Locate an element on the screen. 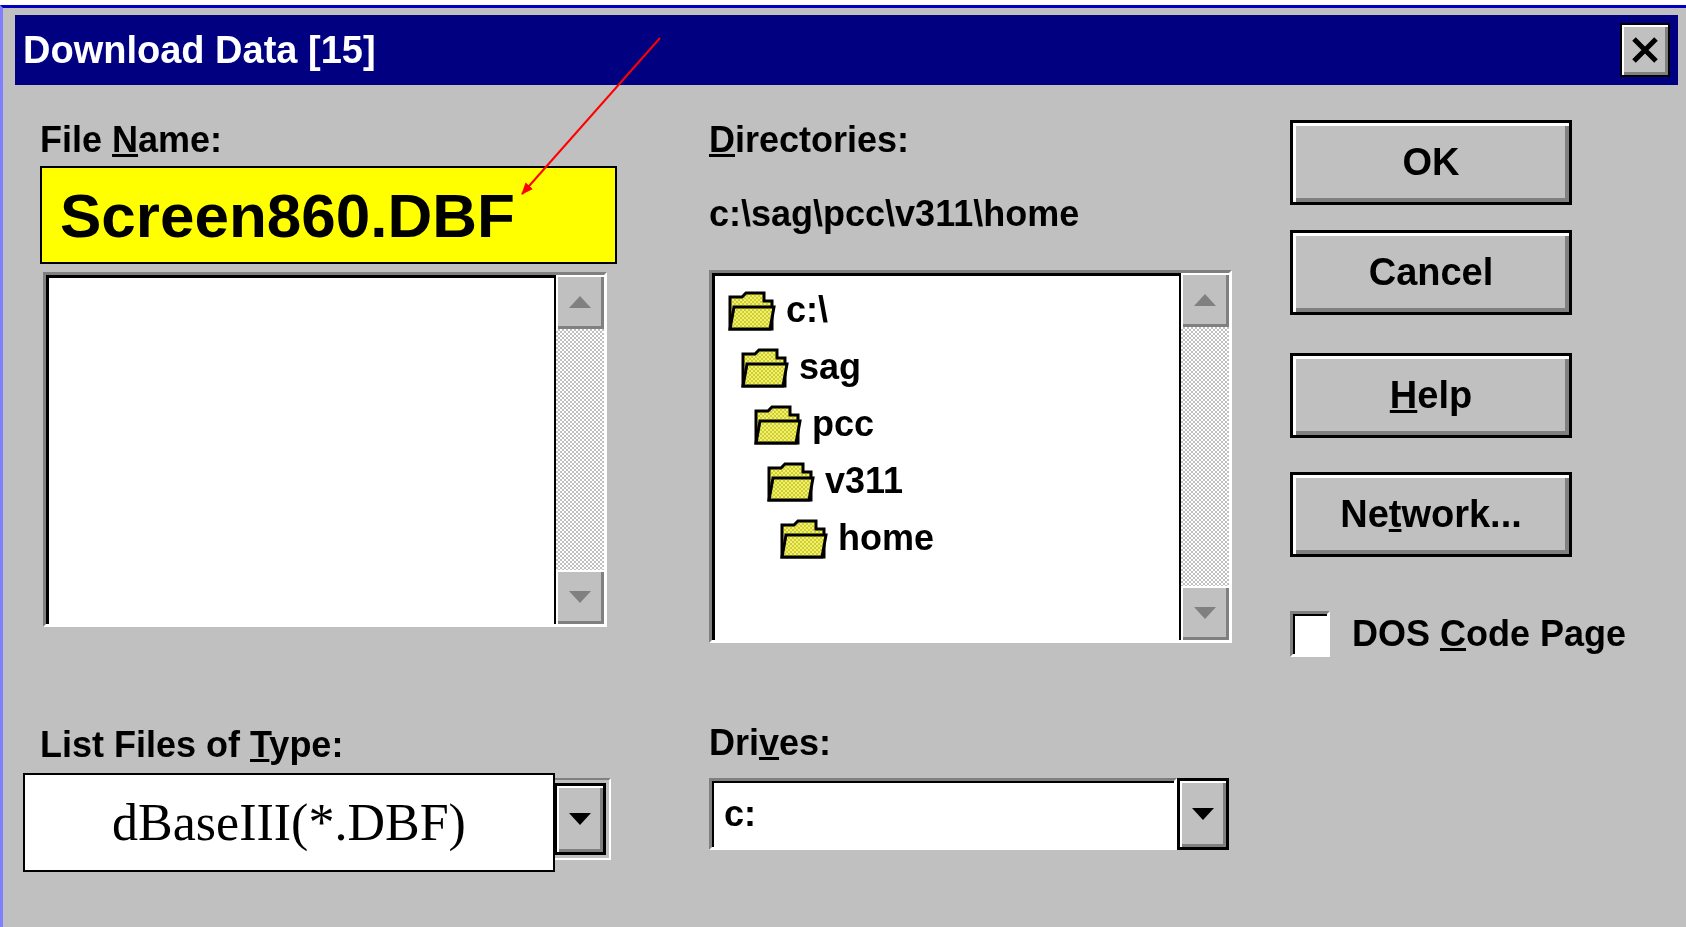  field-label: Directories: is located at coordinates (810, 140).